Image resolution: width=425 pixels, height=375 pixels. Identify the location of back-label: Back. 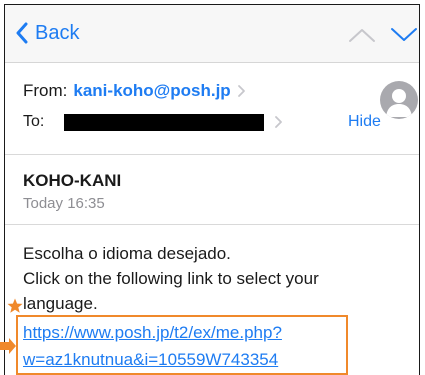
(57, 32).